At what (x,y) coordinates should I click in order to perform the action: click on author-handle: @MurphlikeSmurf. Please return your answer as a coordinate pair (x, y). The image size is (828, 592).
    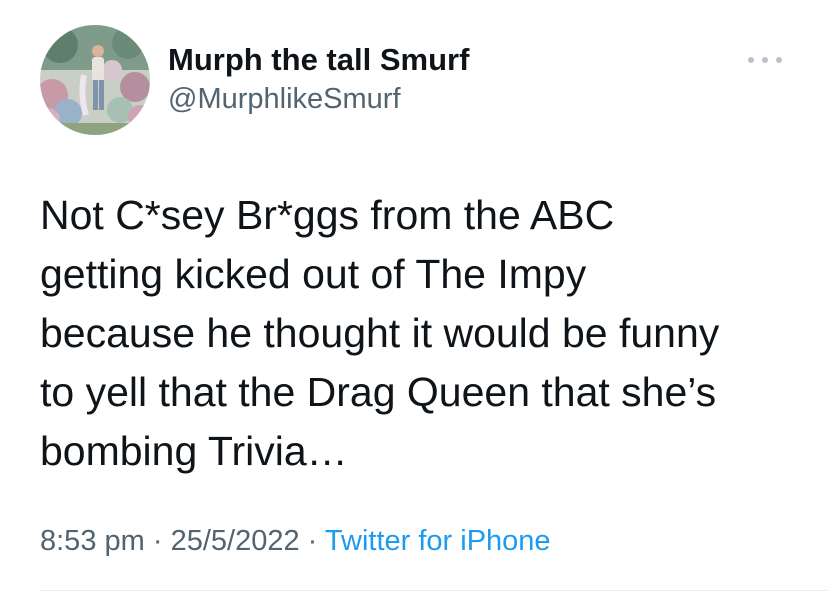
    Looking at the image, I should click on (284, 99).